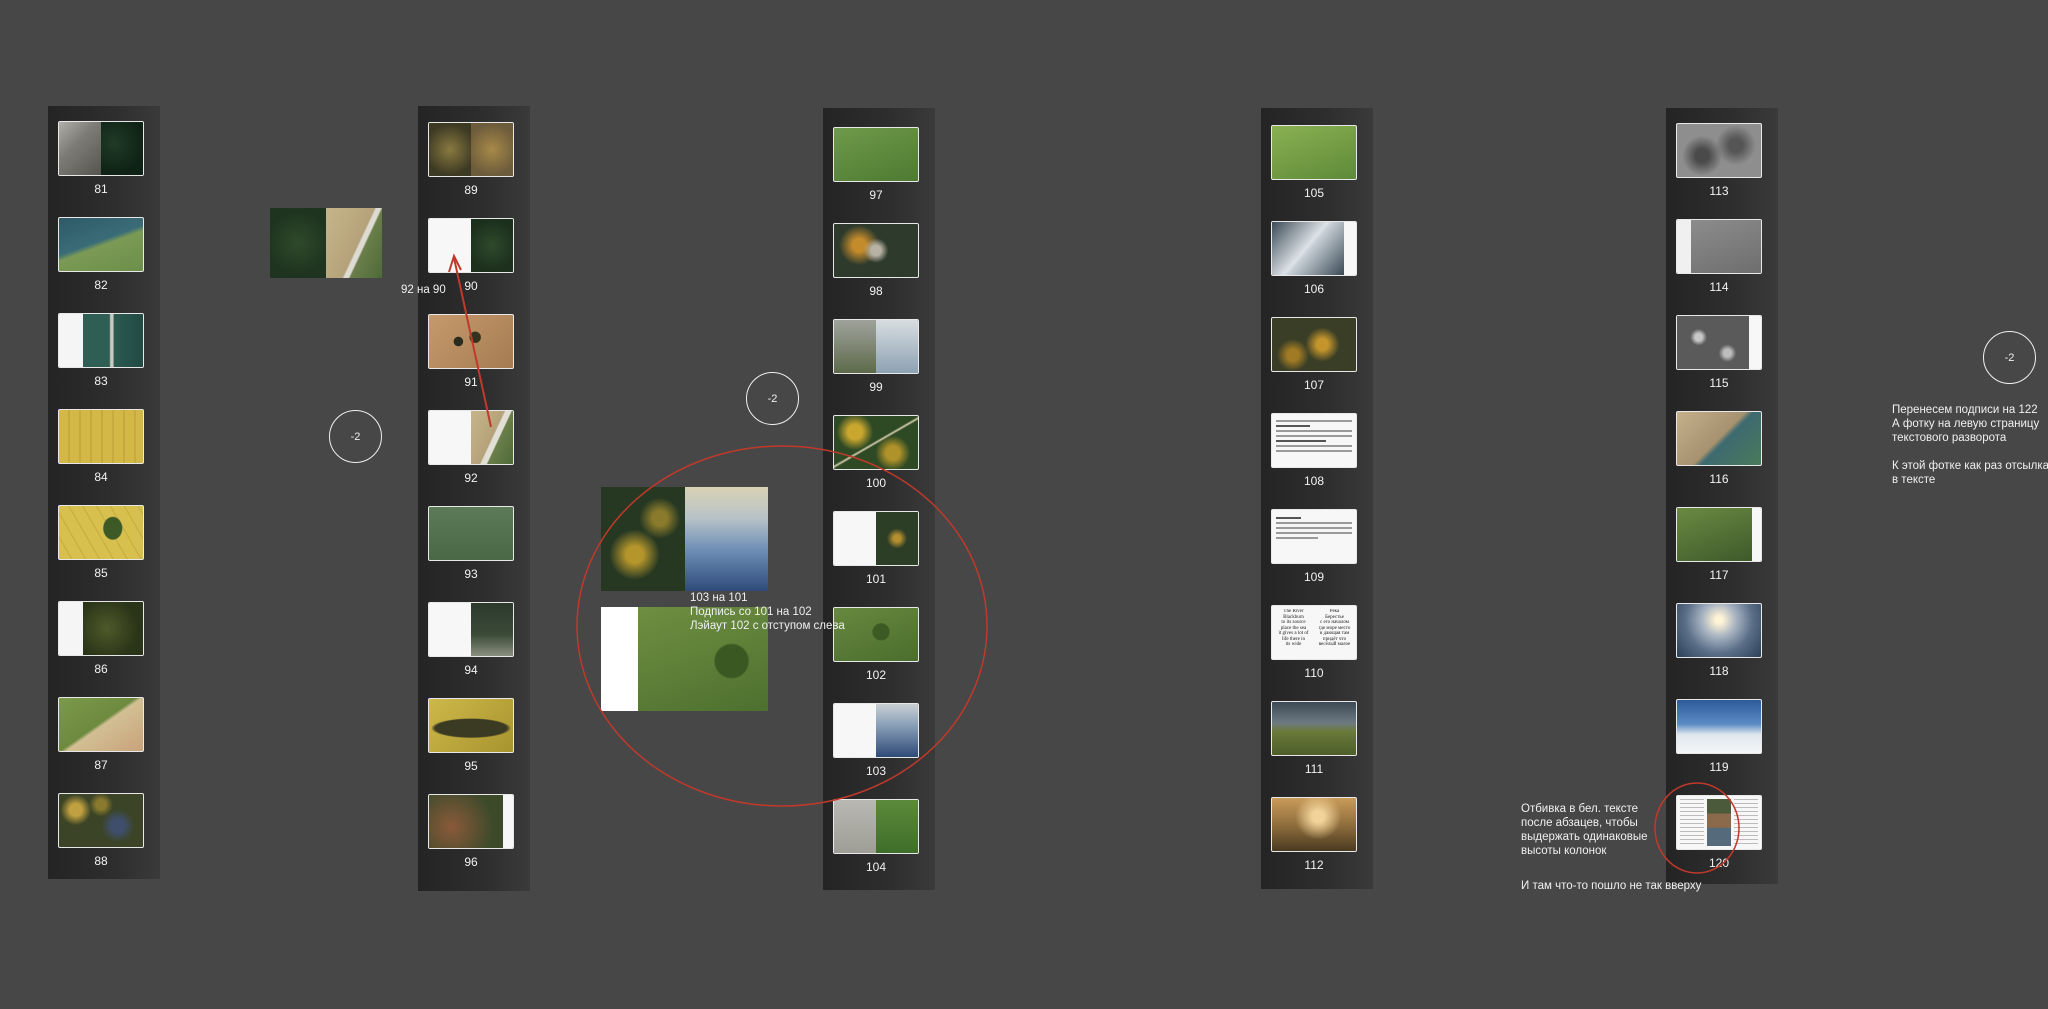 The image size is (2048, 1009). Describe the element at coordinates (1314, 546) in the screenshot. I see `page-thumb-109: 109` at that location.